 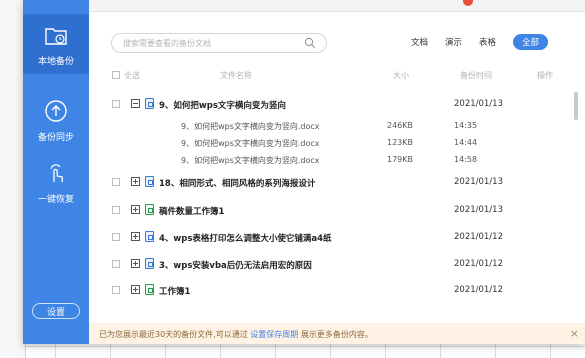 I want to click on file-time: 14:35, so click(x=466, y=125).